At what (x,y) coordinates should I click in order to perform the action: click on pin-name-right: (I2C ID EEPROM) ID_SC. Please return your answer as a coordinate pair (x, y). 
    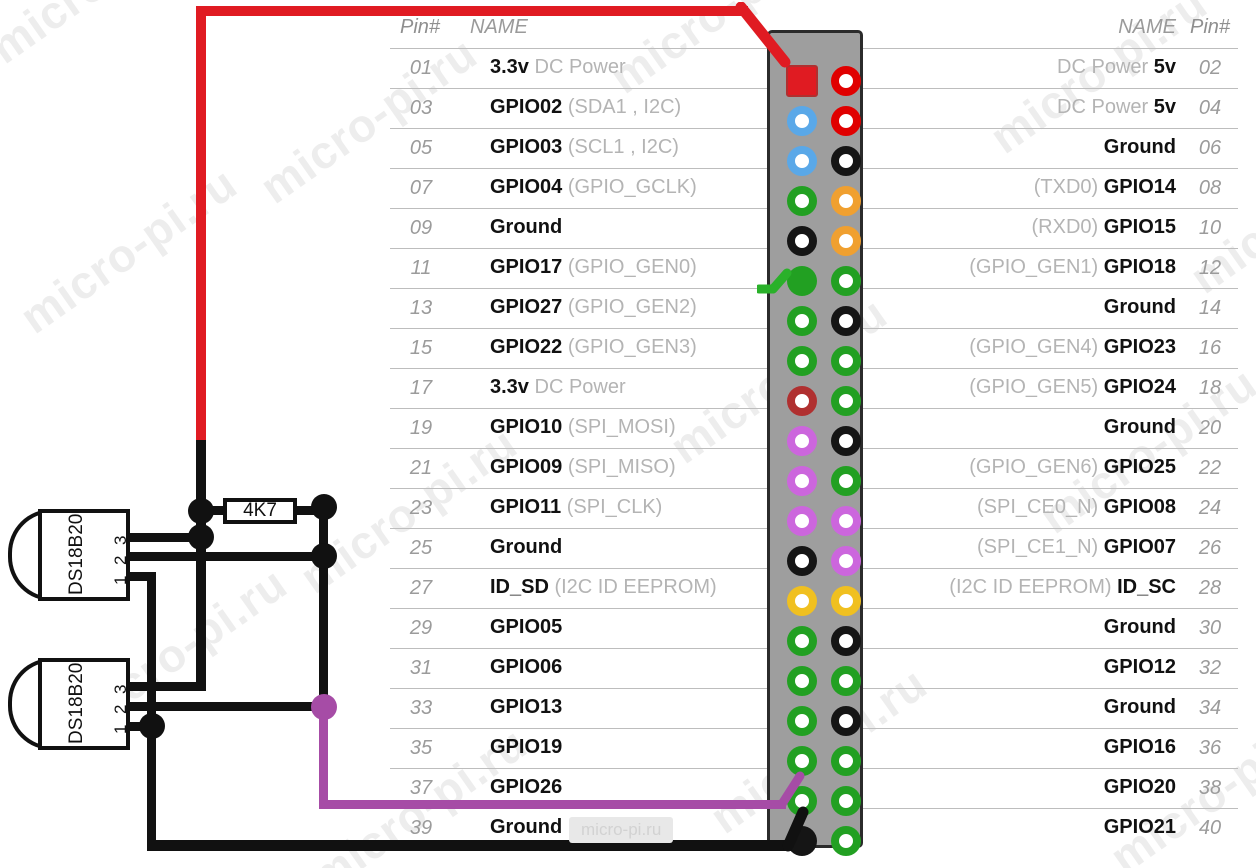
    Looking at the image, I should click on (1062, 587).